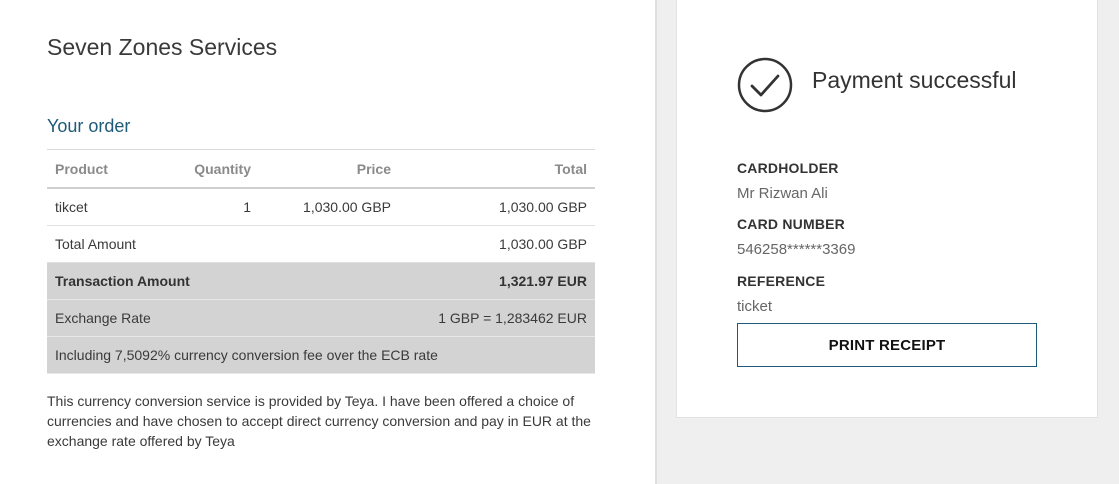  I want to click on column-header-quantity: Quantity, so click(211, 169).